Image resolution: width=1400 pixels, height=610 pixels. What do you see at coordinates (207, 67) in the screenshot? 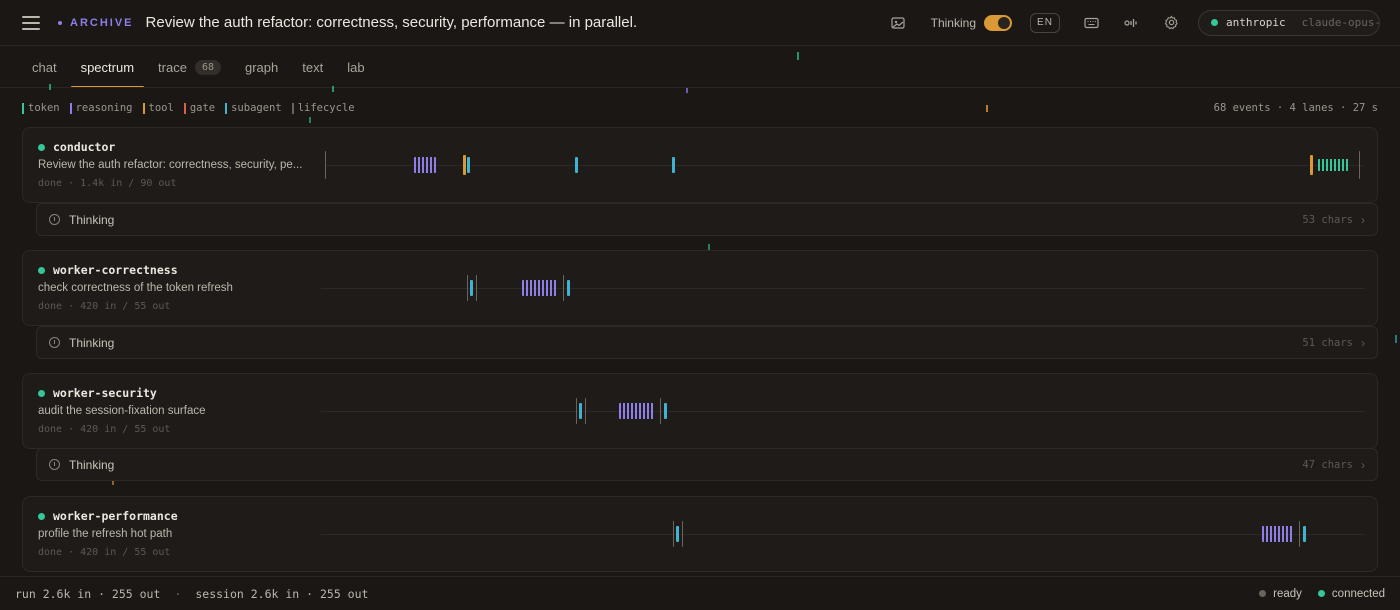
I see `trace-count-badge: 68` at bounding box center [207, 67].